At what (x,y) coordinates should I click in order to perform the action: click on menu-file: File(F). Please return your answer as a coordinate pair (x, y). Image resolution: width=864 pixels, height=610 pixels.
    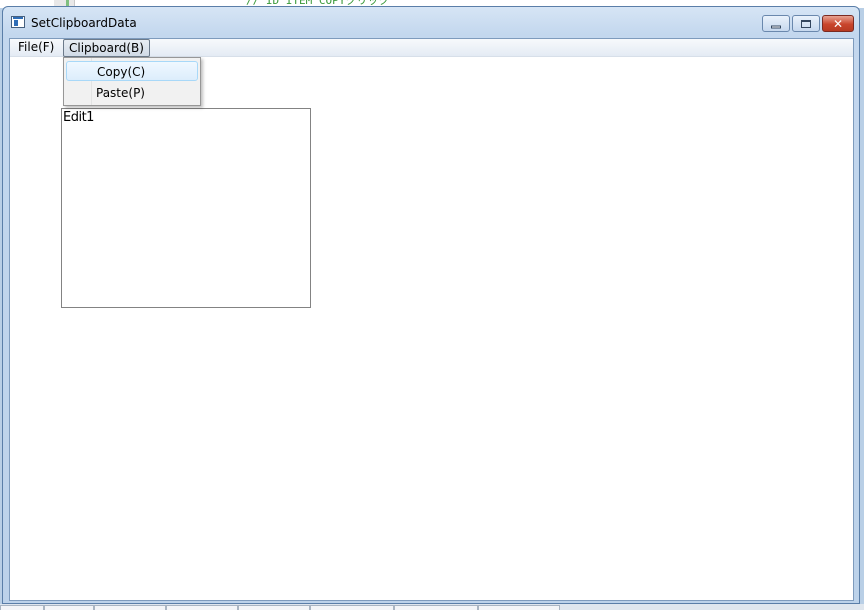
    Looking at the image, I should click on (36, 48).